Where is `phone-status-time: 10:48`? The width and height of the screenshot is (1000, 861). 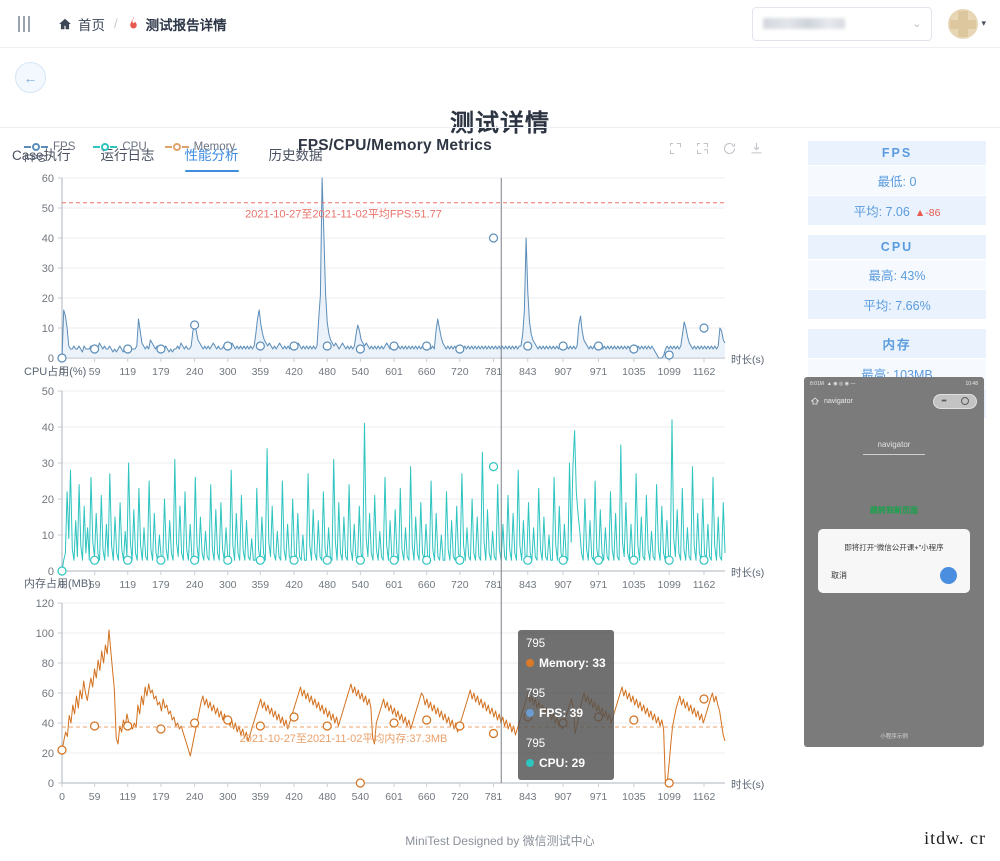
phone-status-time: 10:48 is located at coordinates (971, 383).